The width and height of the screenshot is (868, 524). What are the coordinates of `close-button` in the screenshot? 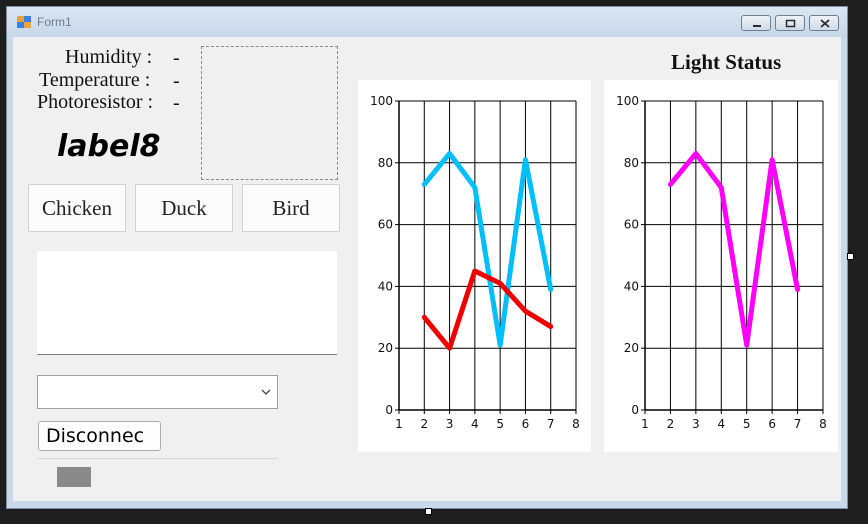 It's located at (824, 23).